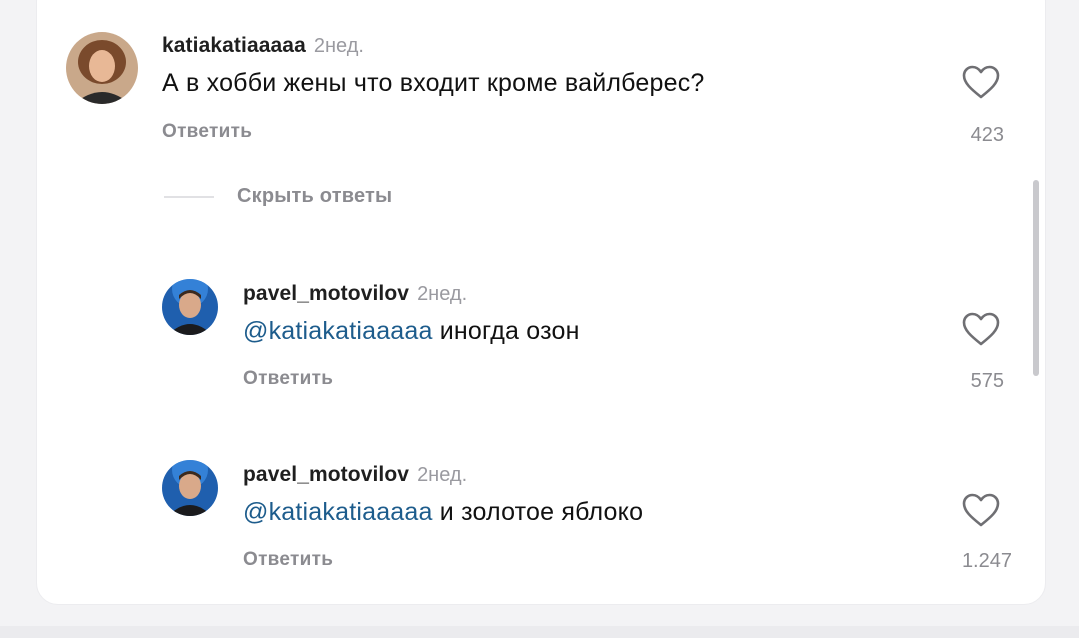  Describe the element at coordinates (1036, 278) in the screenshot. I see `scrollbar` at that location.